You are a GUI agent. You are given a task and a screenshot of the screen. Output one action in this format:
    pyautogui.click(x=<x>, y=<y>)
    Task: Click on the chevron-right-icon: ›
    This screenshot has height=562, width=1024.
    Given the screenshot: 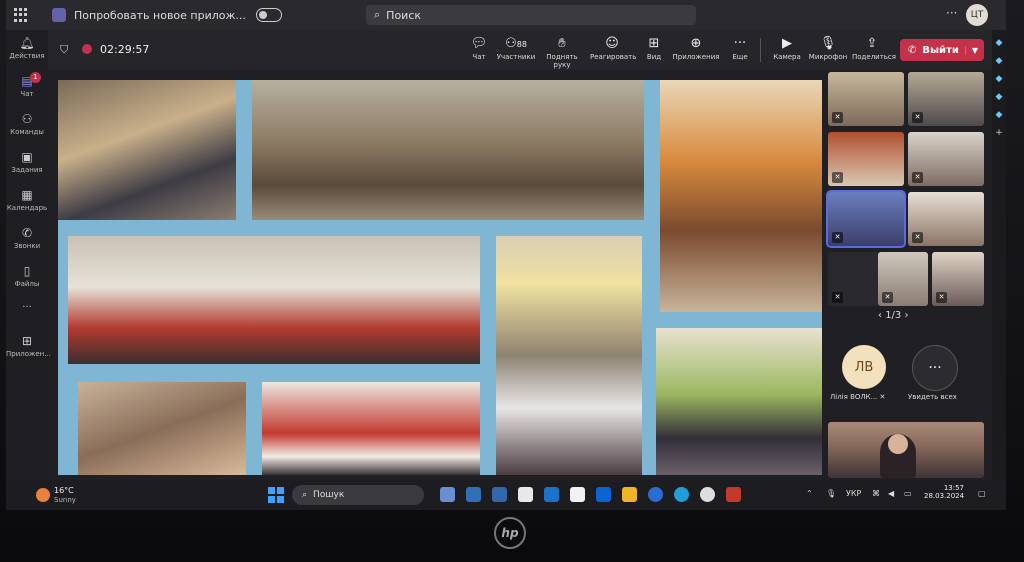 What is the action you would take?
    pyautogui.click(x=904, y=315)
    